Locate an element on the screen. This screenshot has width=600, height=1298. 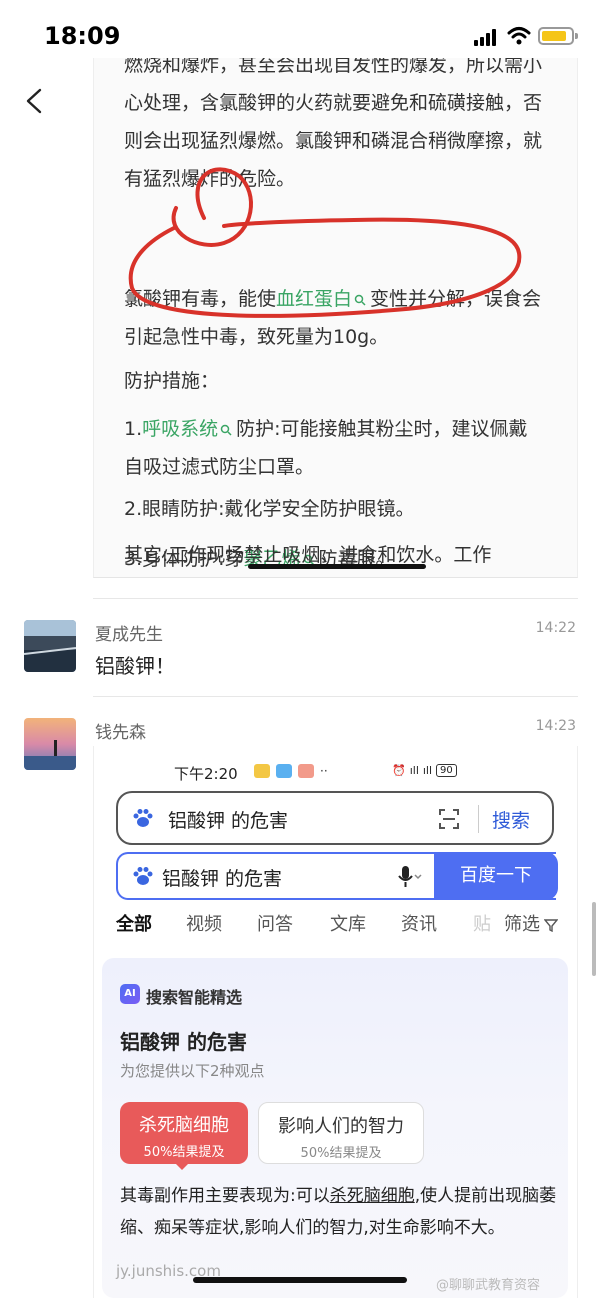
wifi-icon is located at coordinates (519, 36).